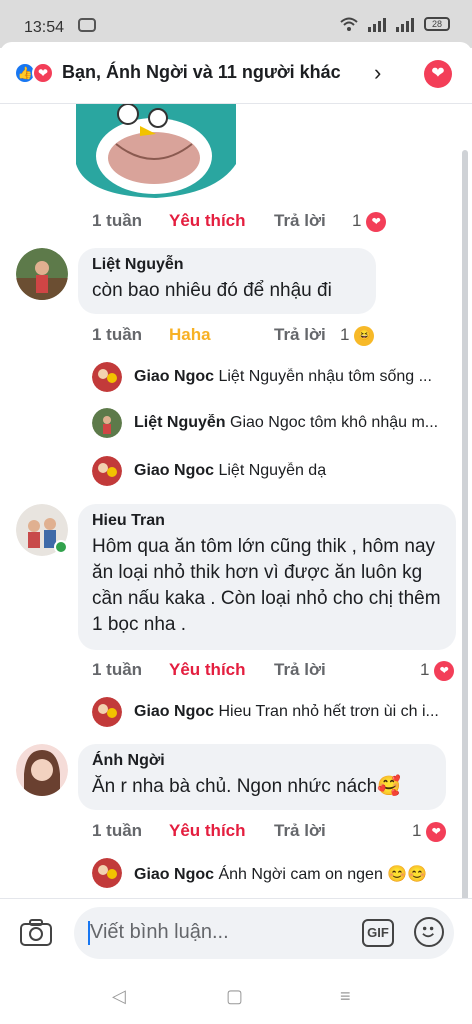 Image resolution: width=472 pixels, height=1024 pixels. Describe the element at coordinates (43, 73) in the screenshot. I see `love-reaction-icon: ❤` at that location.